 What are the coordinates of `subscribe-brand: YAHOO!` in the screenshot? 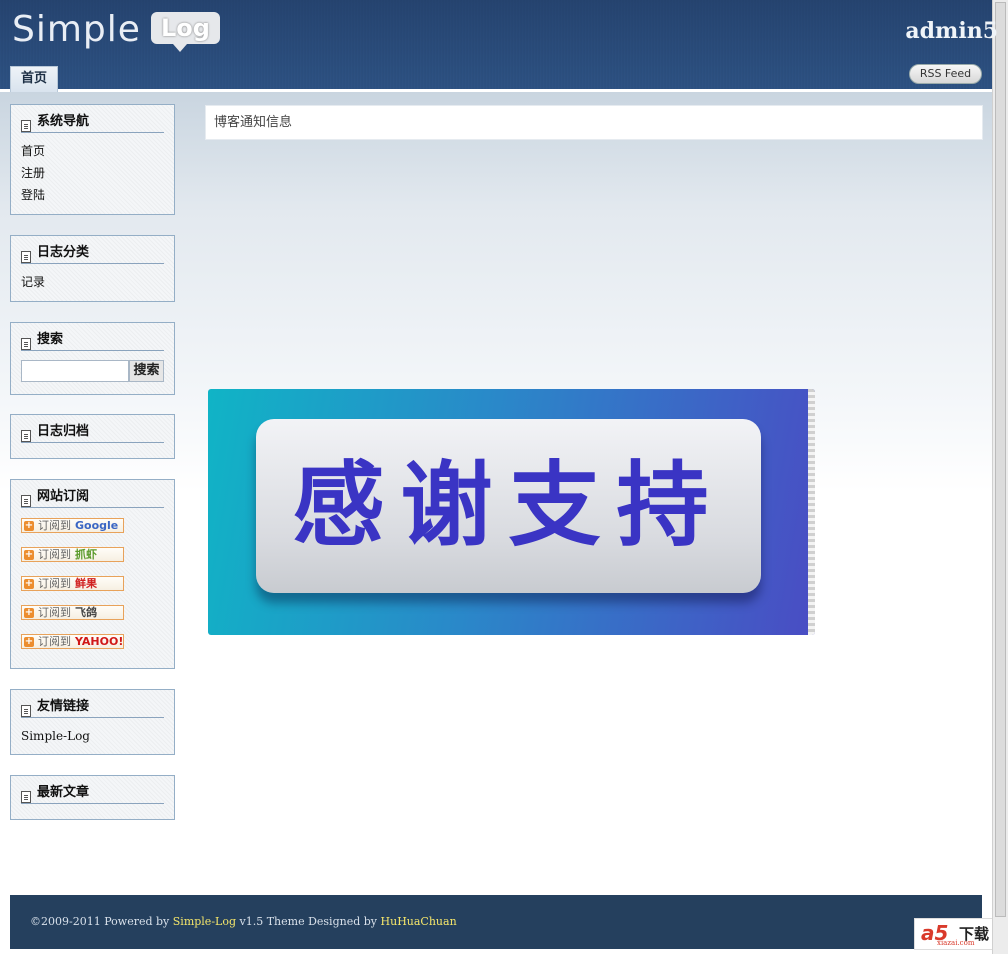 It's located at (99, 641).